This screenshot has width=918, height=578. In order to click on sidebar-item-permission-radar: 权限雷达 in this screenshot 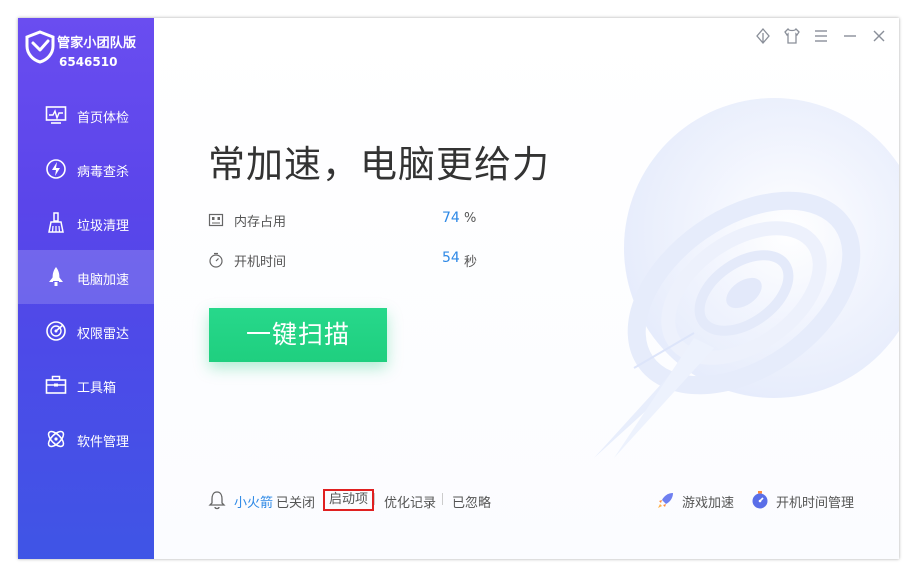, I will do `click(86, 331)`.